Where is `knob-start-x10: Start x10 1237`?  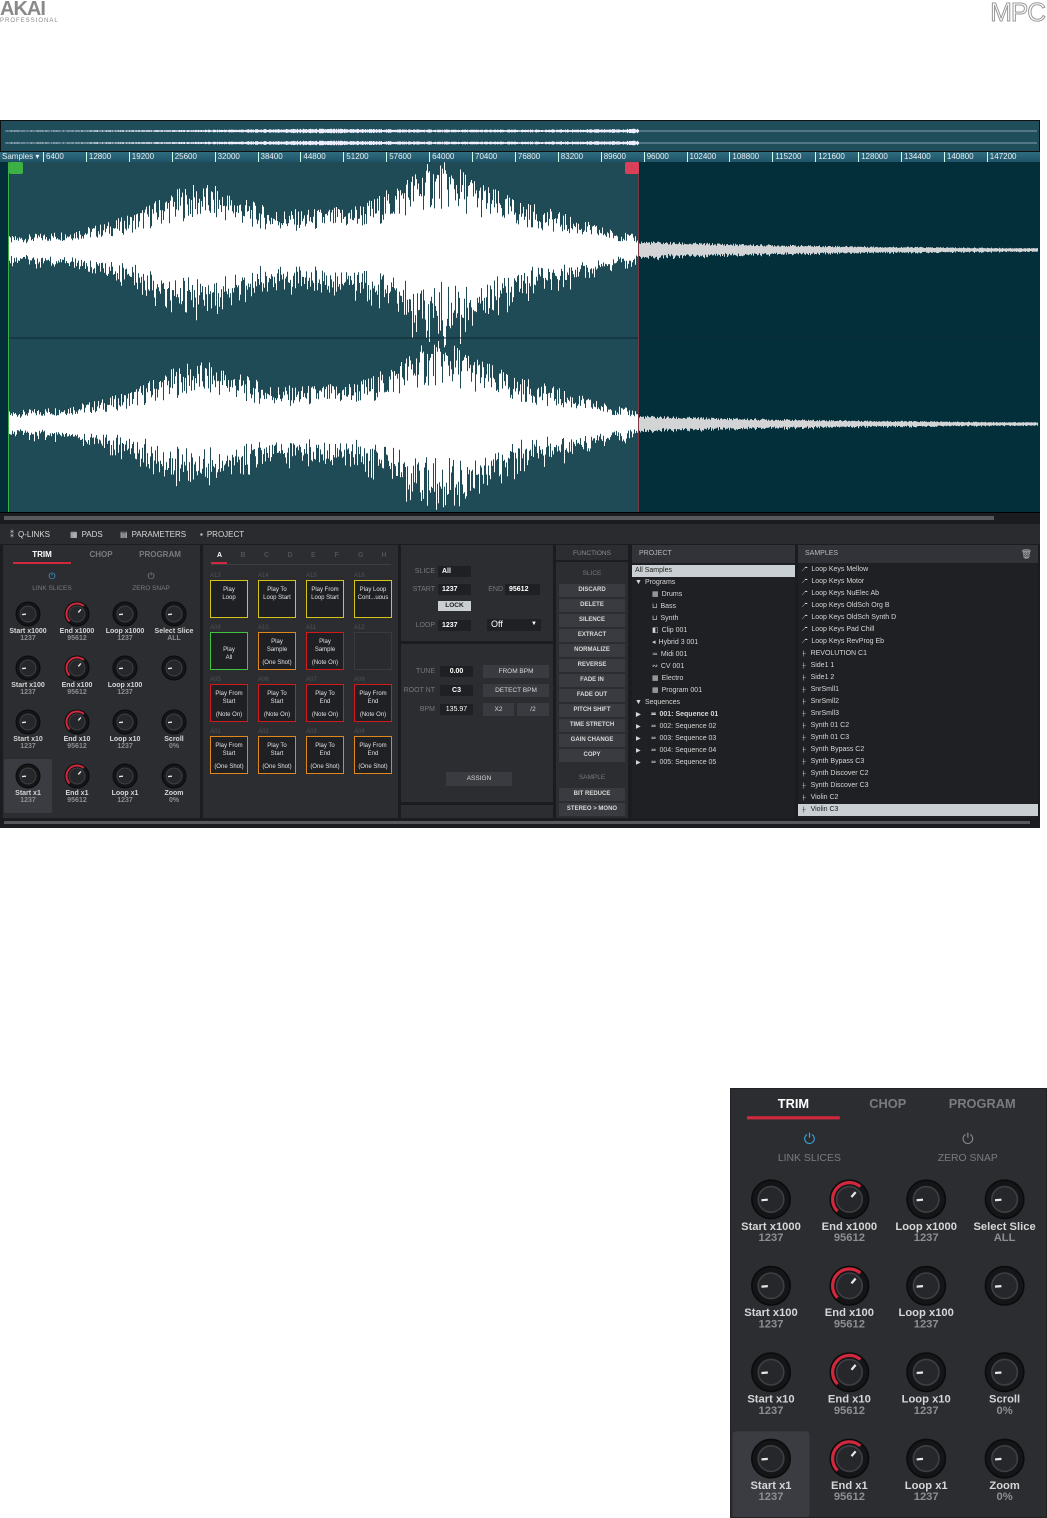 knob-start-x10: Start x10 1237 is located at coordinates (771, 1388).